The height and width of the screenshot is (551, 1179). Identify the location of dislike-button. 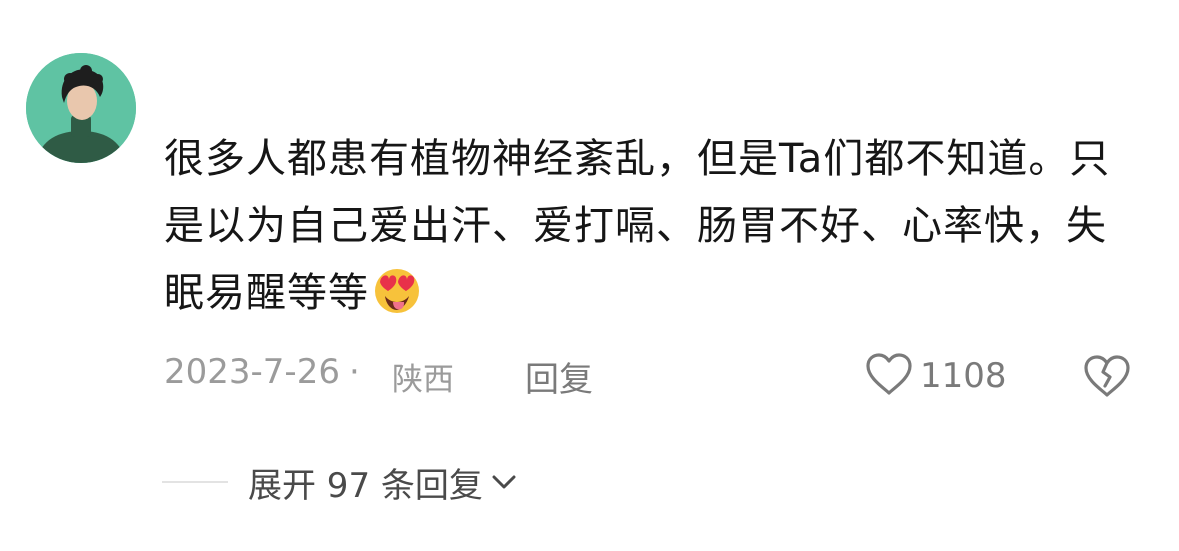
(1107, 376).